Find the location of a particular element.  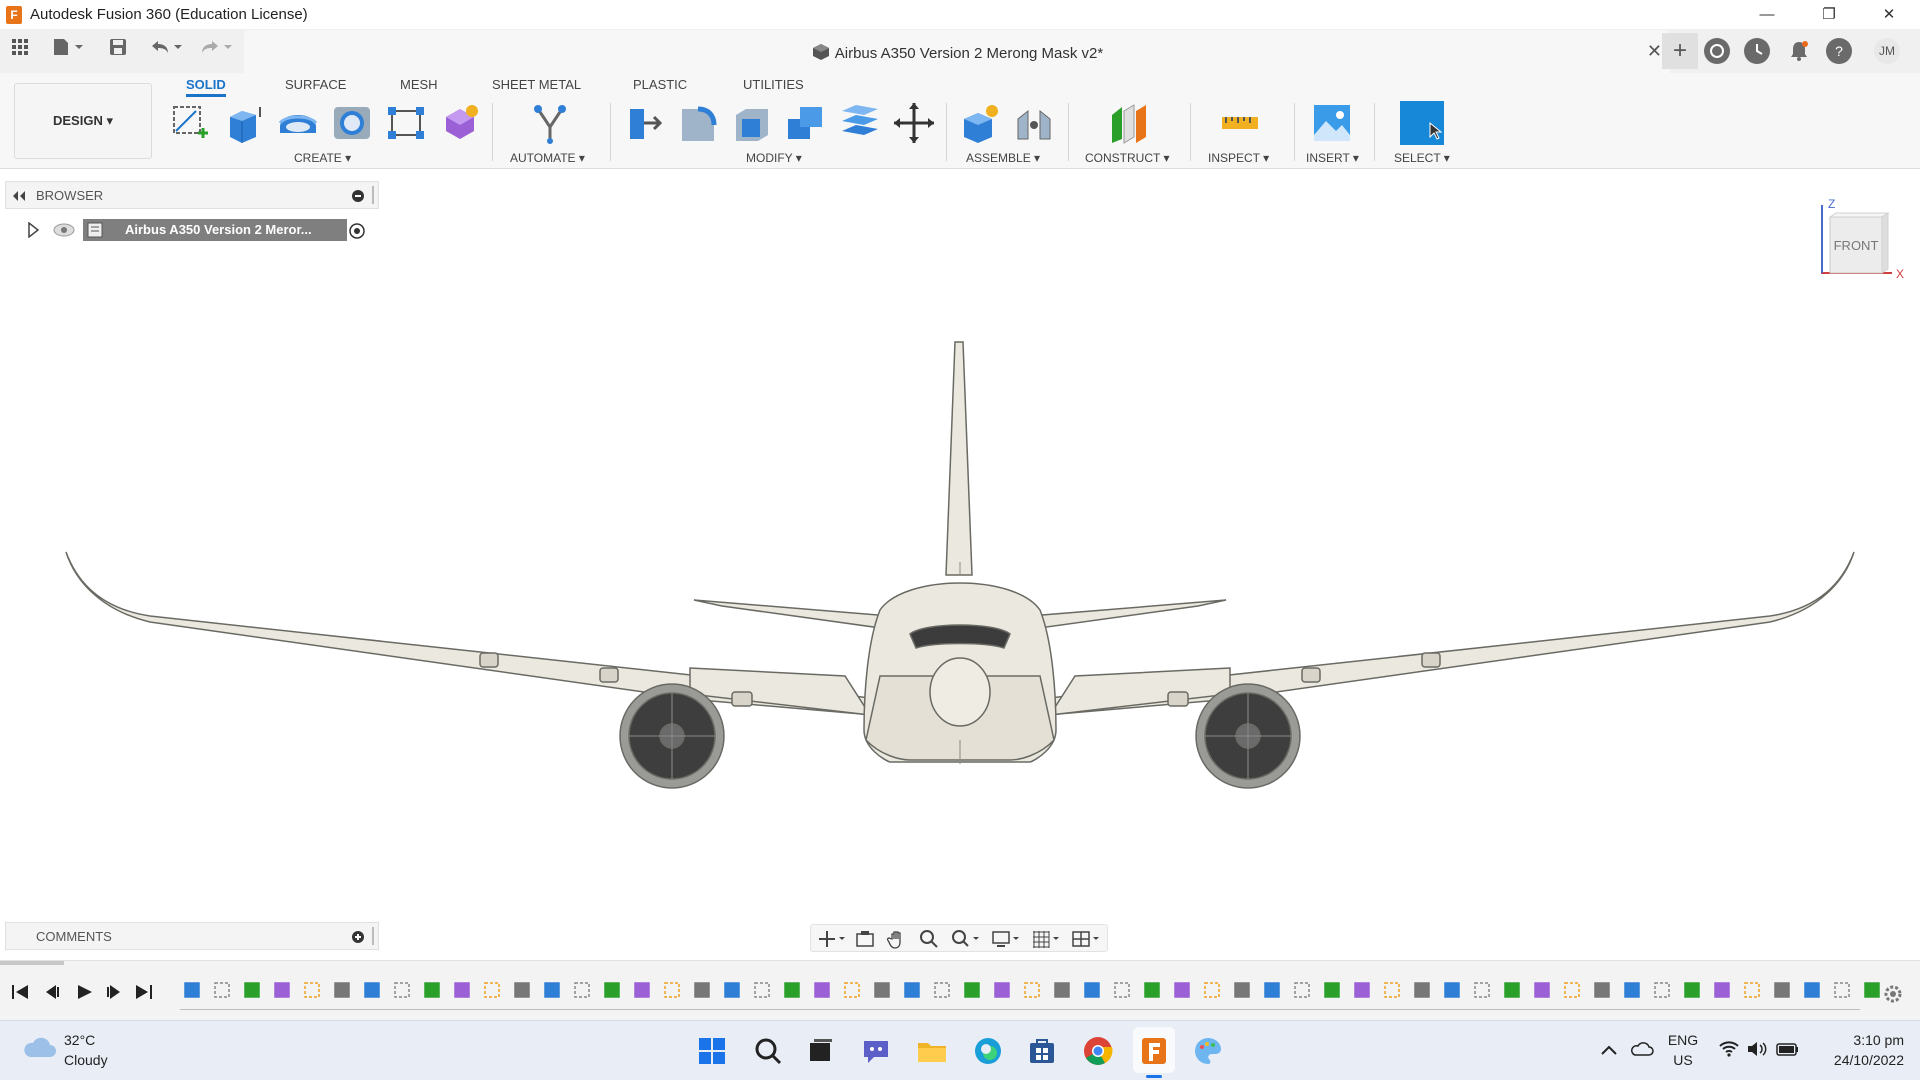

data-panel-grid-icon is located at coordinates (20, 50).